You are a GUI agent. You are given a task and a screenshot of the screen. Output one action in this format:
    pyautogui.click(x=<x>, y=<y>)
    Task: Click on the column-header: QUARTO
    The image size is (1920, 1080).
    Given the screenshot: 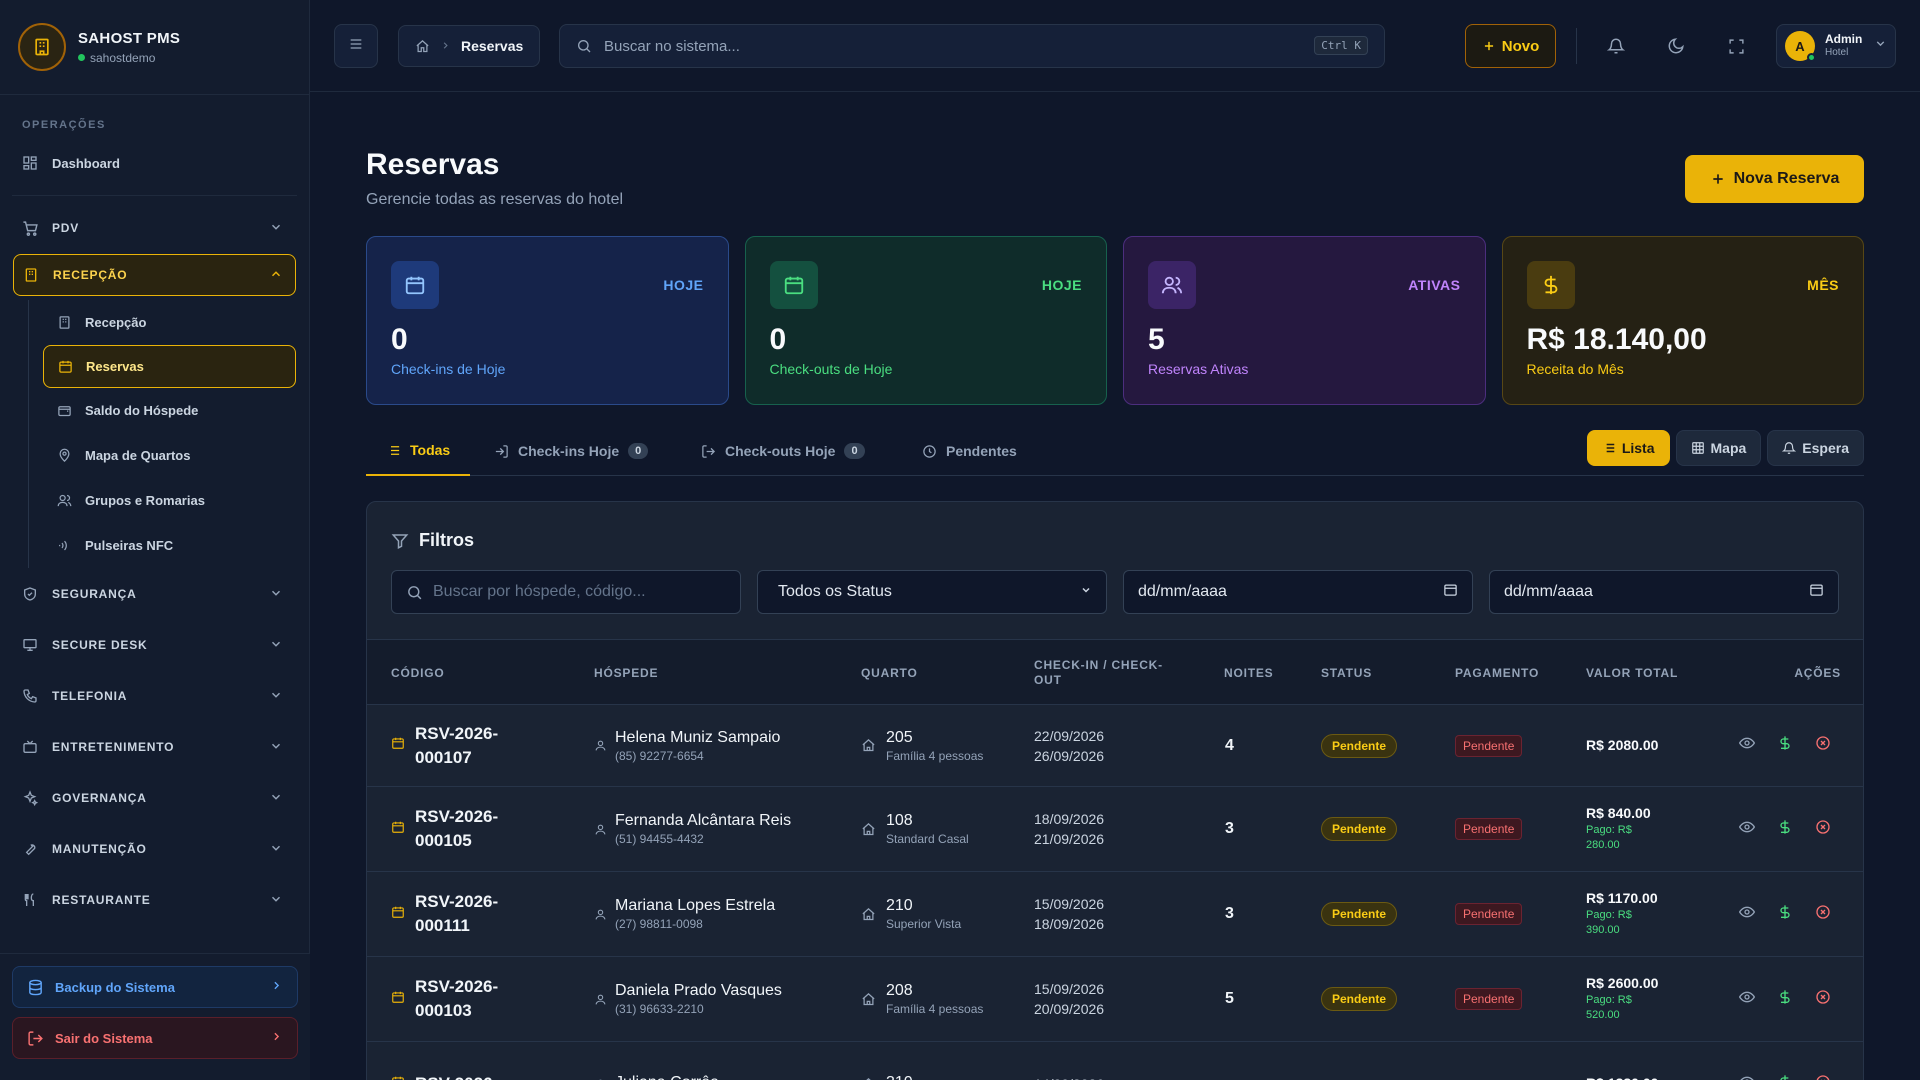 What is the action you would take?
    pyautogui.click(x=889, y=673)
    